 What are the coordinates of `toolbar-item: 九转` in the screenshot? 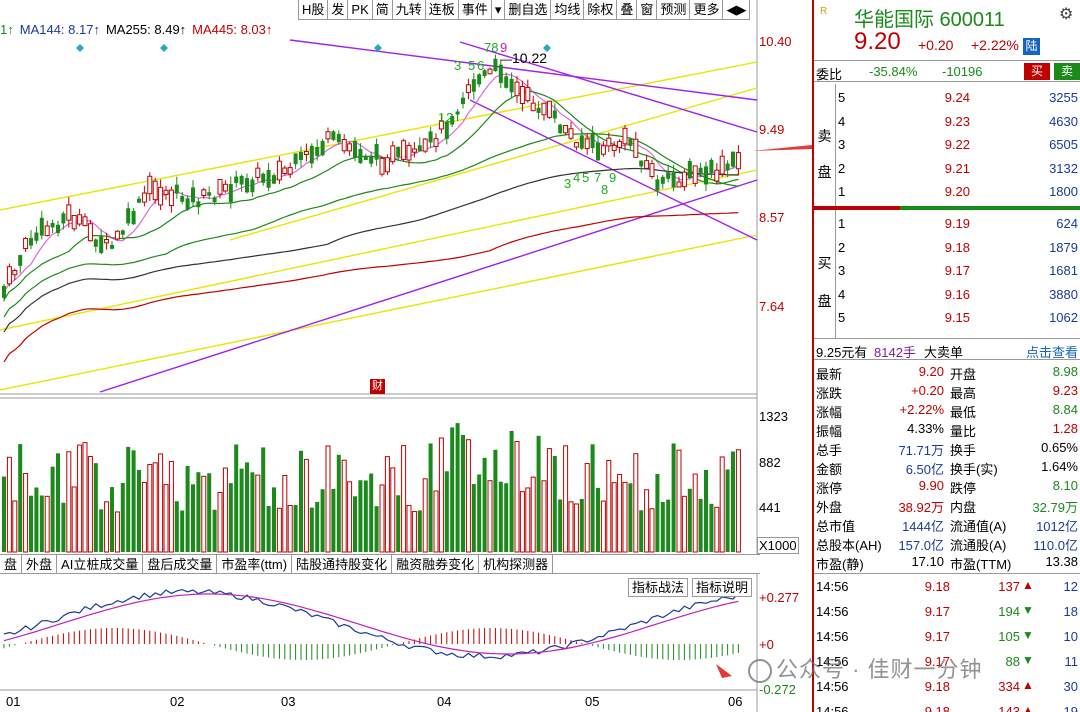 It's located at (408, 10).